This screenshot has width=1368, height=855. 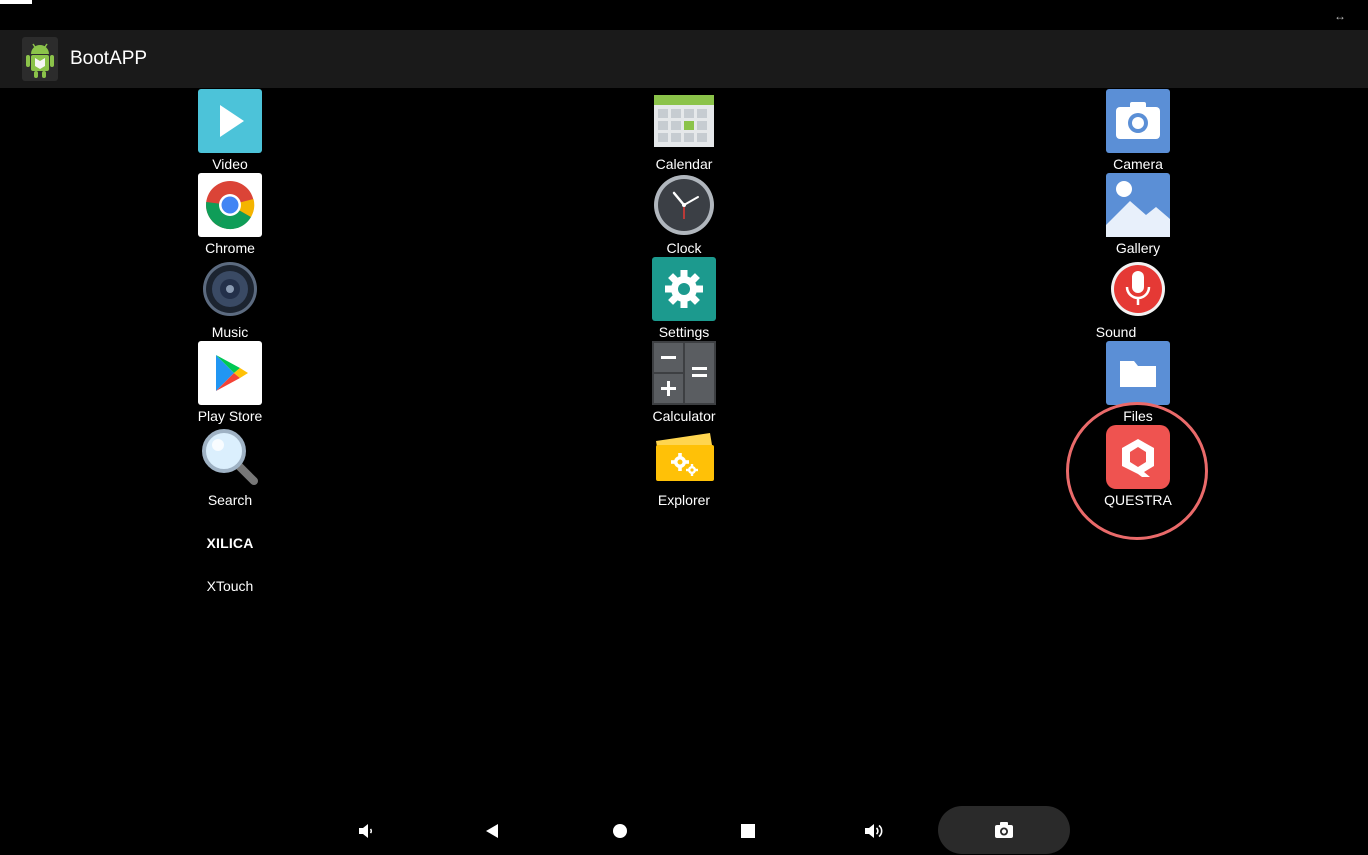 I want to click on home-icon, so click(x=620, y=831).